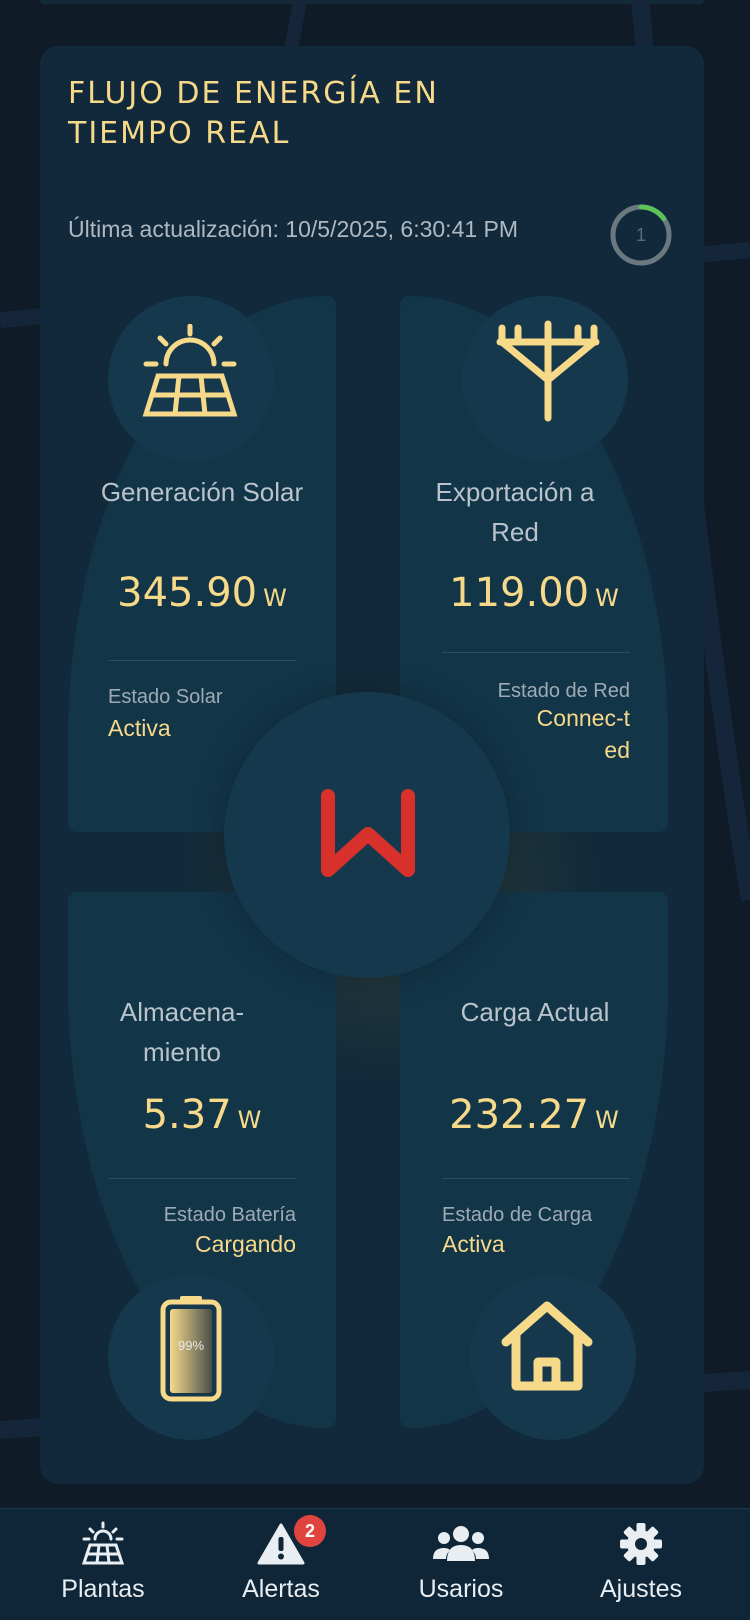 The height and width of the screenshot is (1620, 750). I want to click on solar-label: Generación Solar, so click(202, 492).